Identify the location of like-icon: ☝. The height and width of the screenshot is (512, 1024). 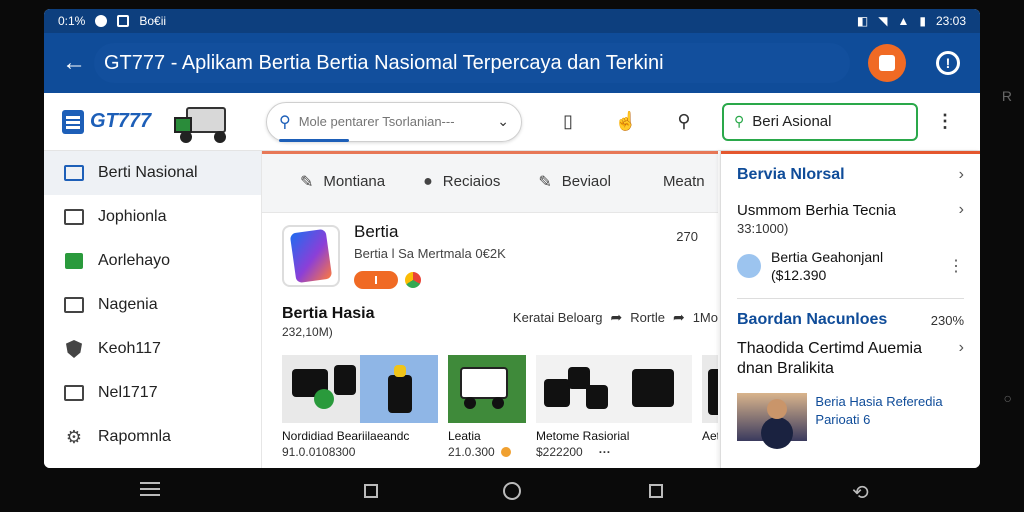
(626, 122).